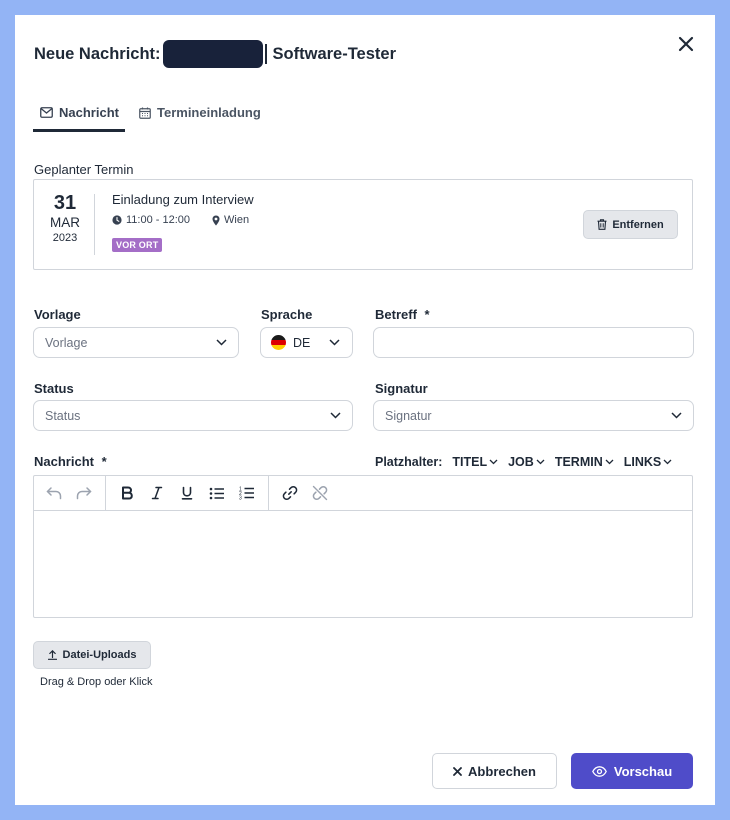 This screenshot has height=820, width=730. I want to click on calendar-icon, so click(145, 113).